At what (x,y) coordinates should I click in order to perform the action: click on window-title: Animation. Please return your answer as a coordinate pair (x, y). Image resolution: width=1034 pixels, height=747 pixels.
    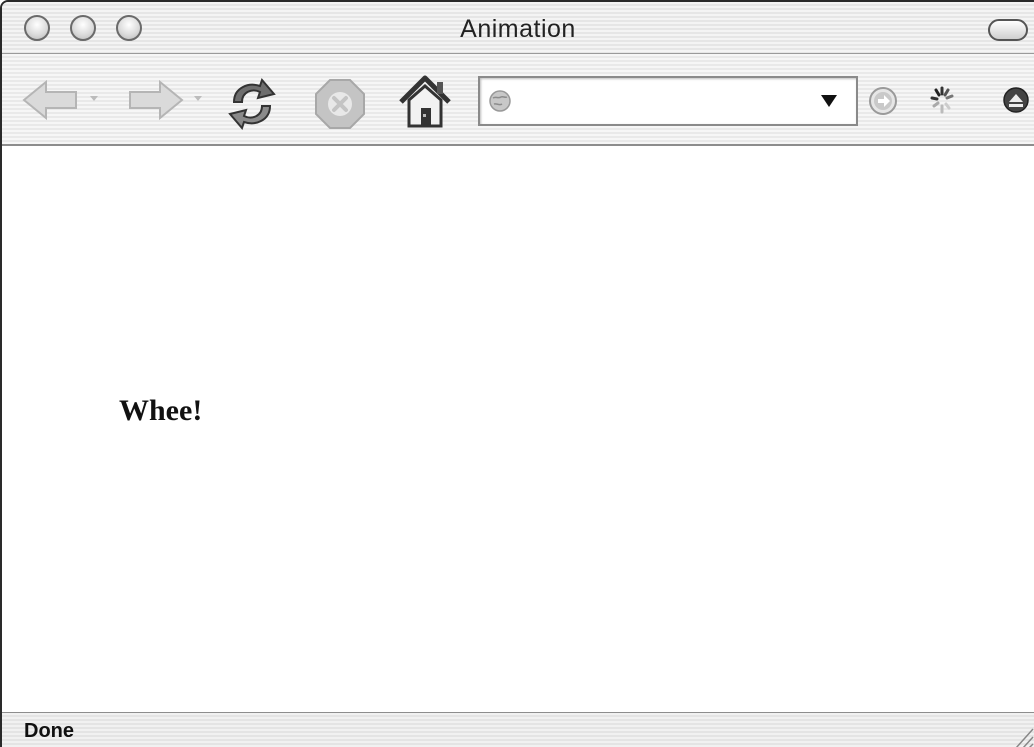
    Looking at the image, I should click on (518, 29).